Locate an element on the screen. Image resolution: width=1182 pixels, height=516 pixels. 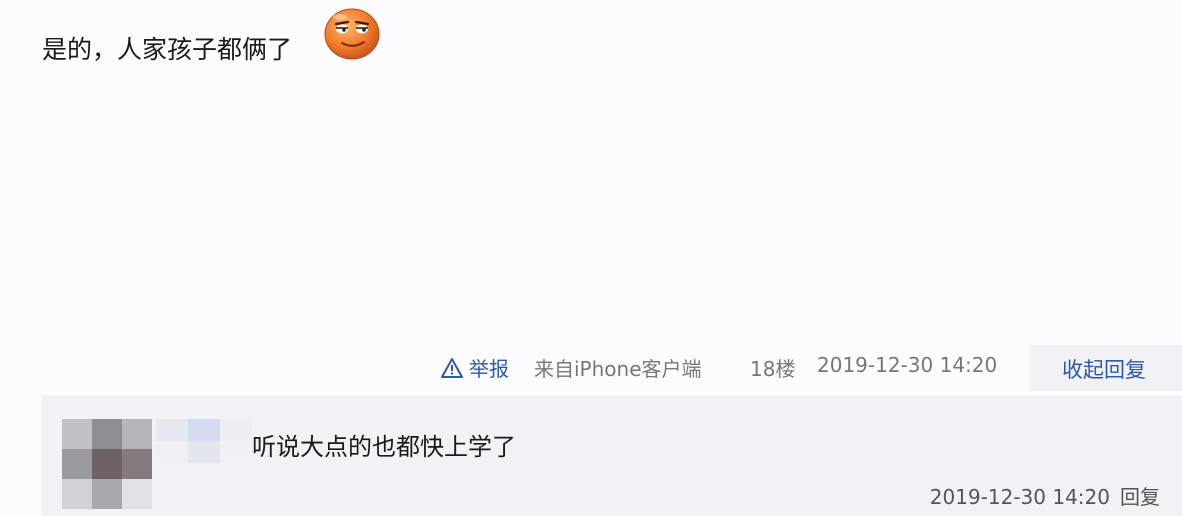
smirk-face-emoji-icon is located at coordinates (352, 34).